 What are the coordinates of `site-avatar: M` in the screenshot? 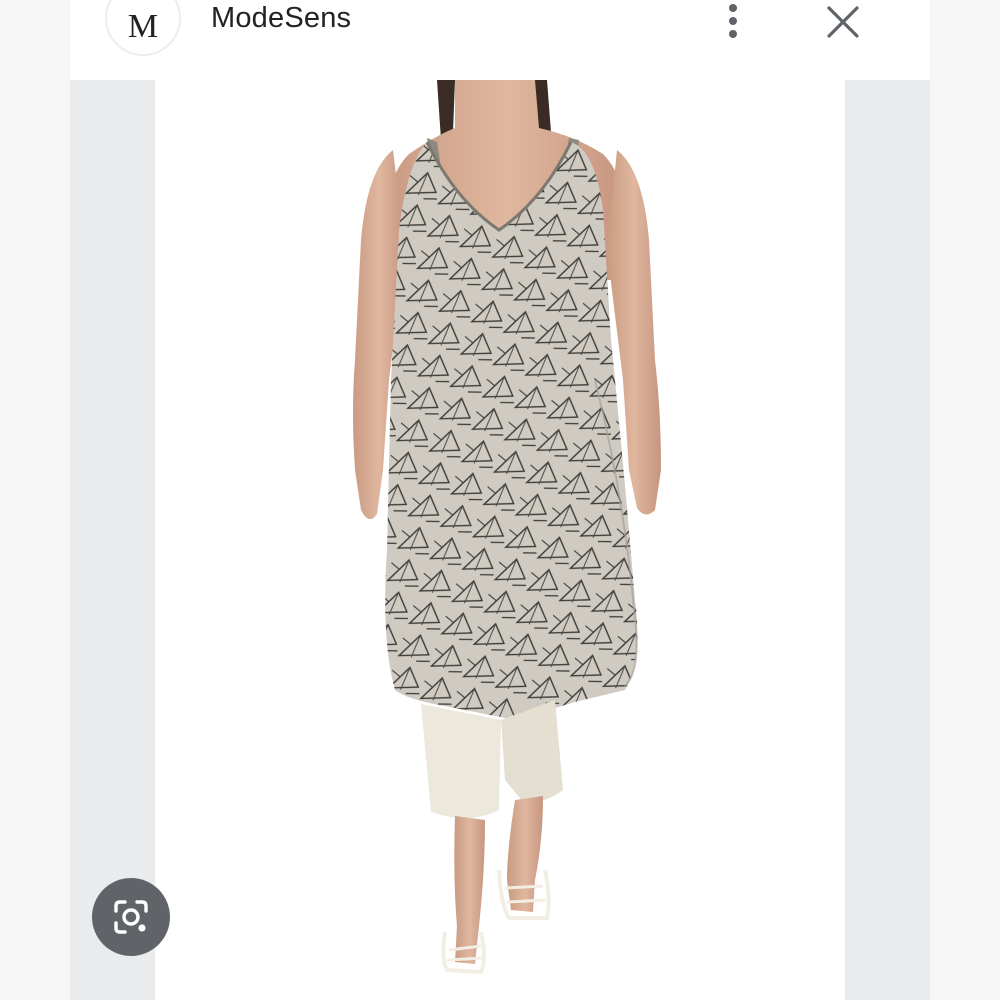 It's located at (143, 28).